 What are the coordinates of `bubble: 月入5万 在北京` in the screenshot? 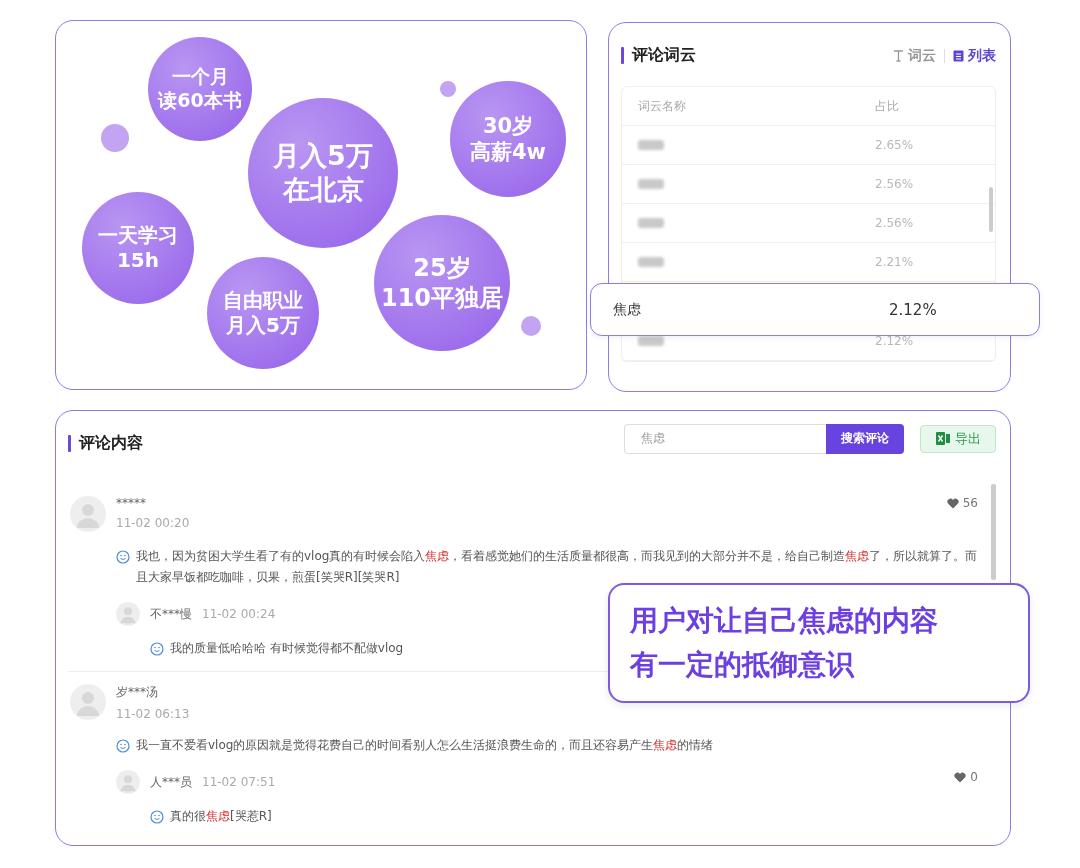 It's located at (323, 173).